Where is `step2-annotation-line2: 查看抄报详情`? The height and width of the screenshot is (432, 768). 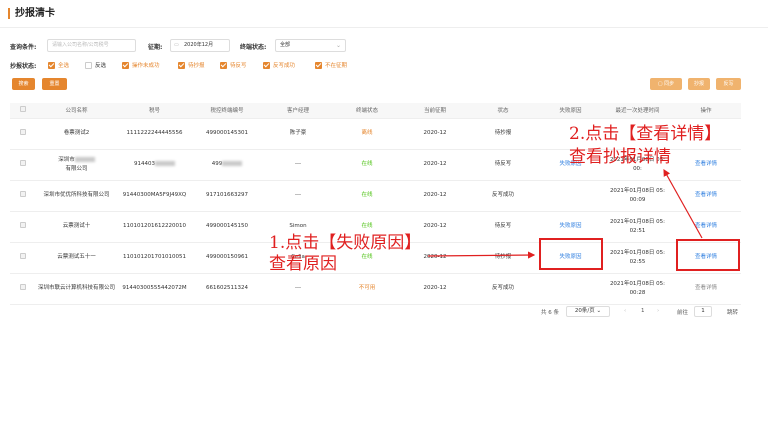
step2-annotation-line2: 查看抄报详情 is located at coordinates (620, 157).